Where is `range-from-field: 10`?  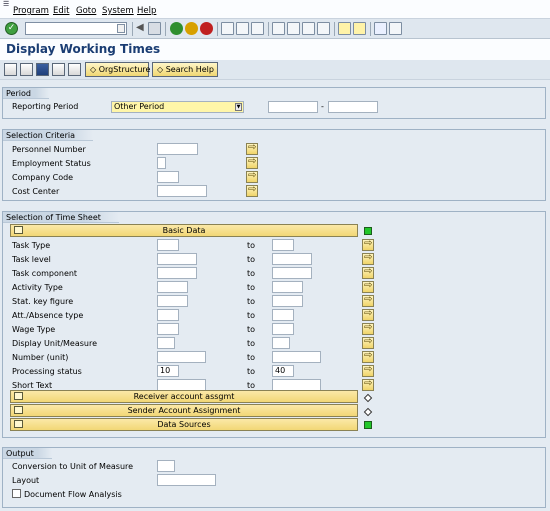
range-from-field: 10 is located at coordinates (168, 371).